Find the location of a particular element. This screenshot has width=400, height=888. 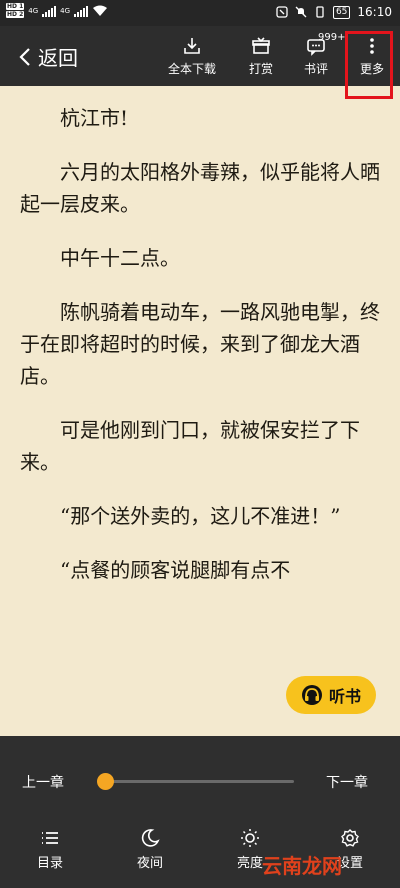

tip-label: 打赏 is located at coordinates (260, 69).